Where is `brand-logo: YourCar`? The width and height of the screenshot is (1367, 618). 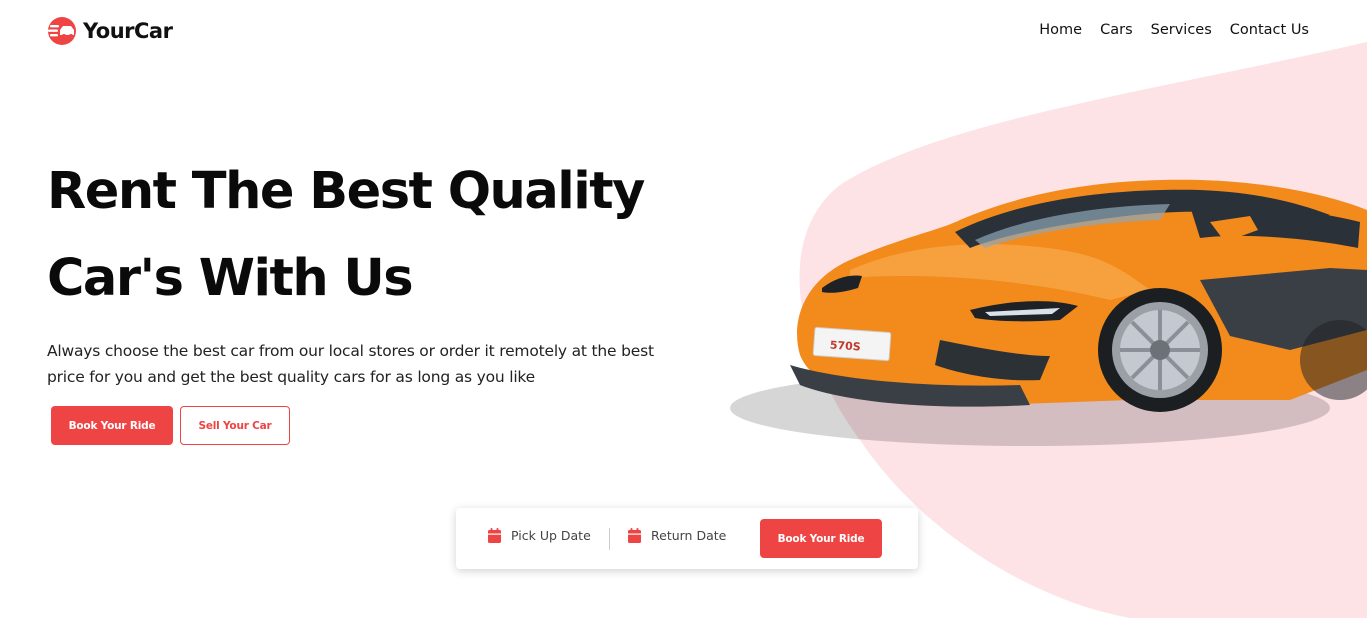
brand-logo: YourCar is located at coordinates (110, 31).